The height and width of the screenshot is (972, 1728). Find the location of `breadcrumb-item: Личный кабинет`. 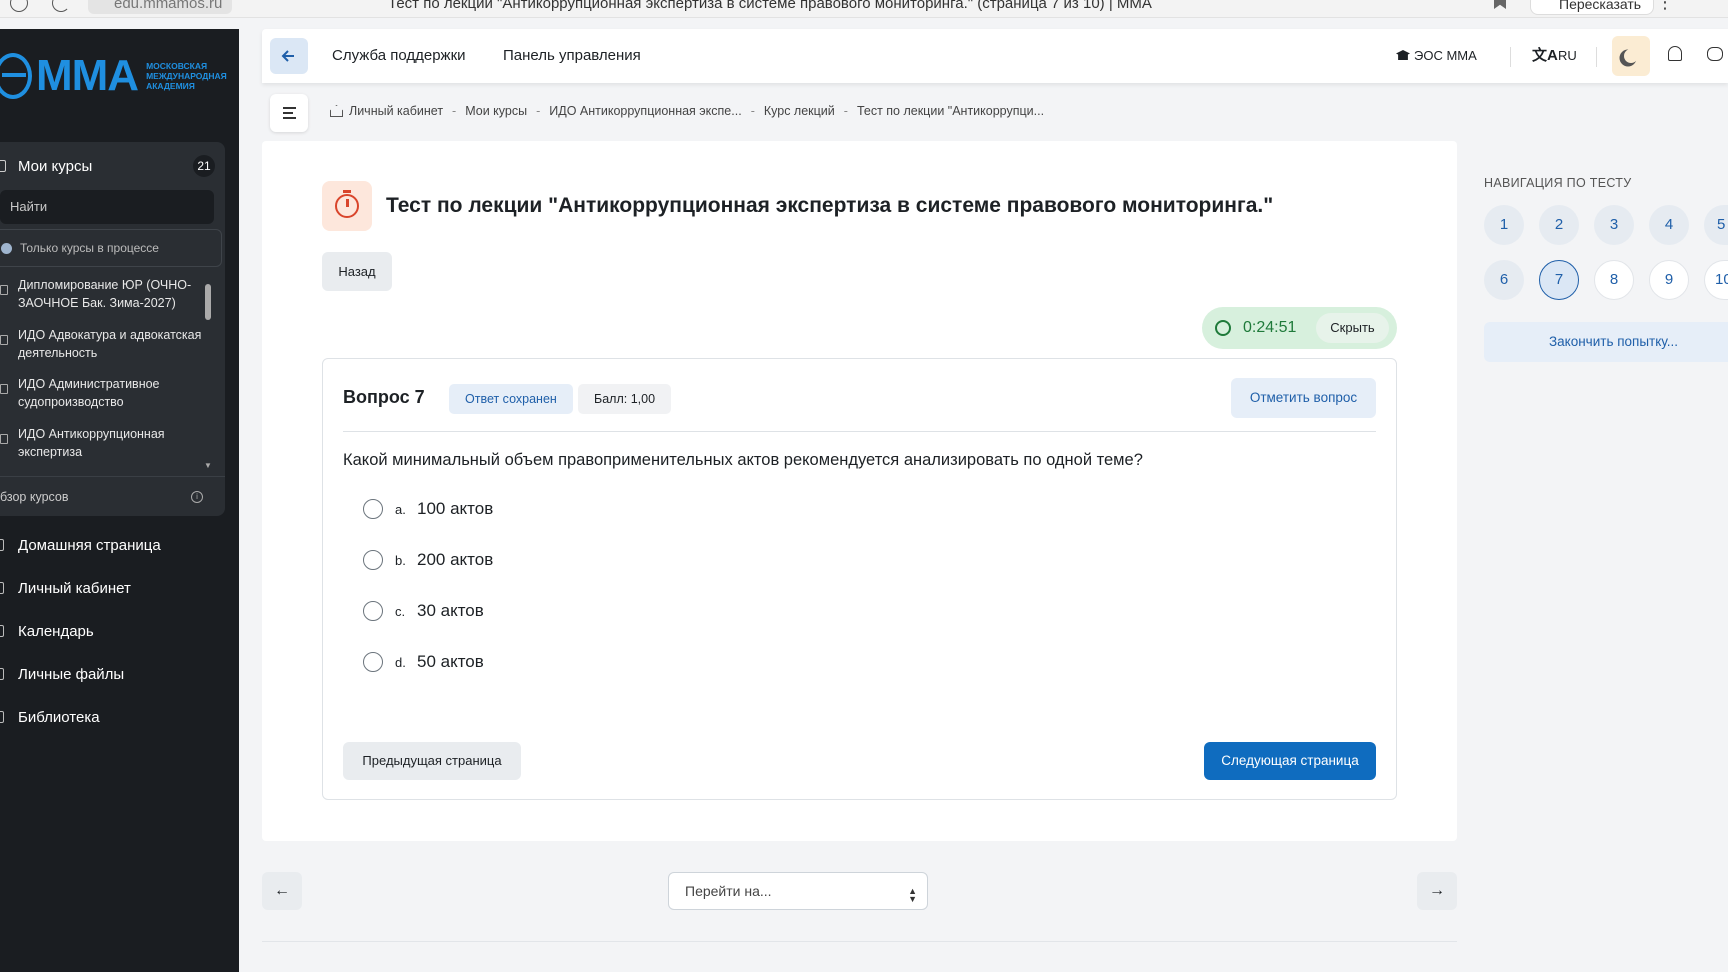

breadcrumb-item: Личный кабинет is located at coordinates (396, 111).